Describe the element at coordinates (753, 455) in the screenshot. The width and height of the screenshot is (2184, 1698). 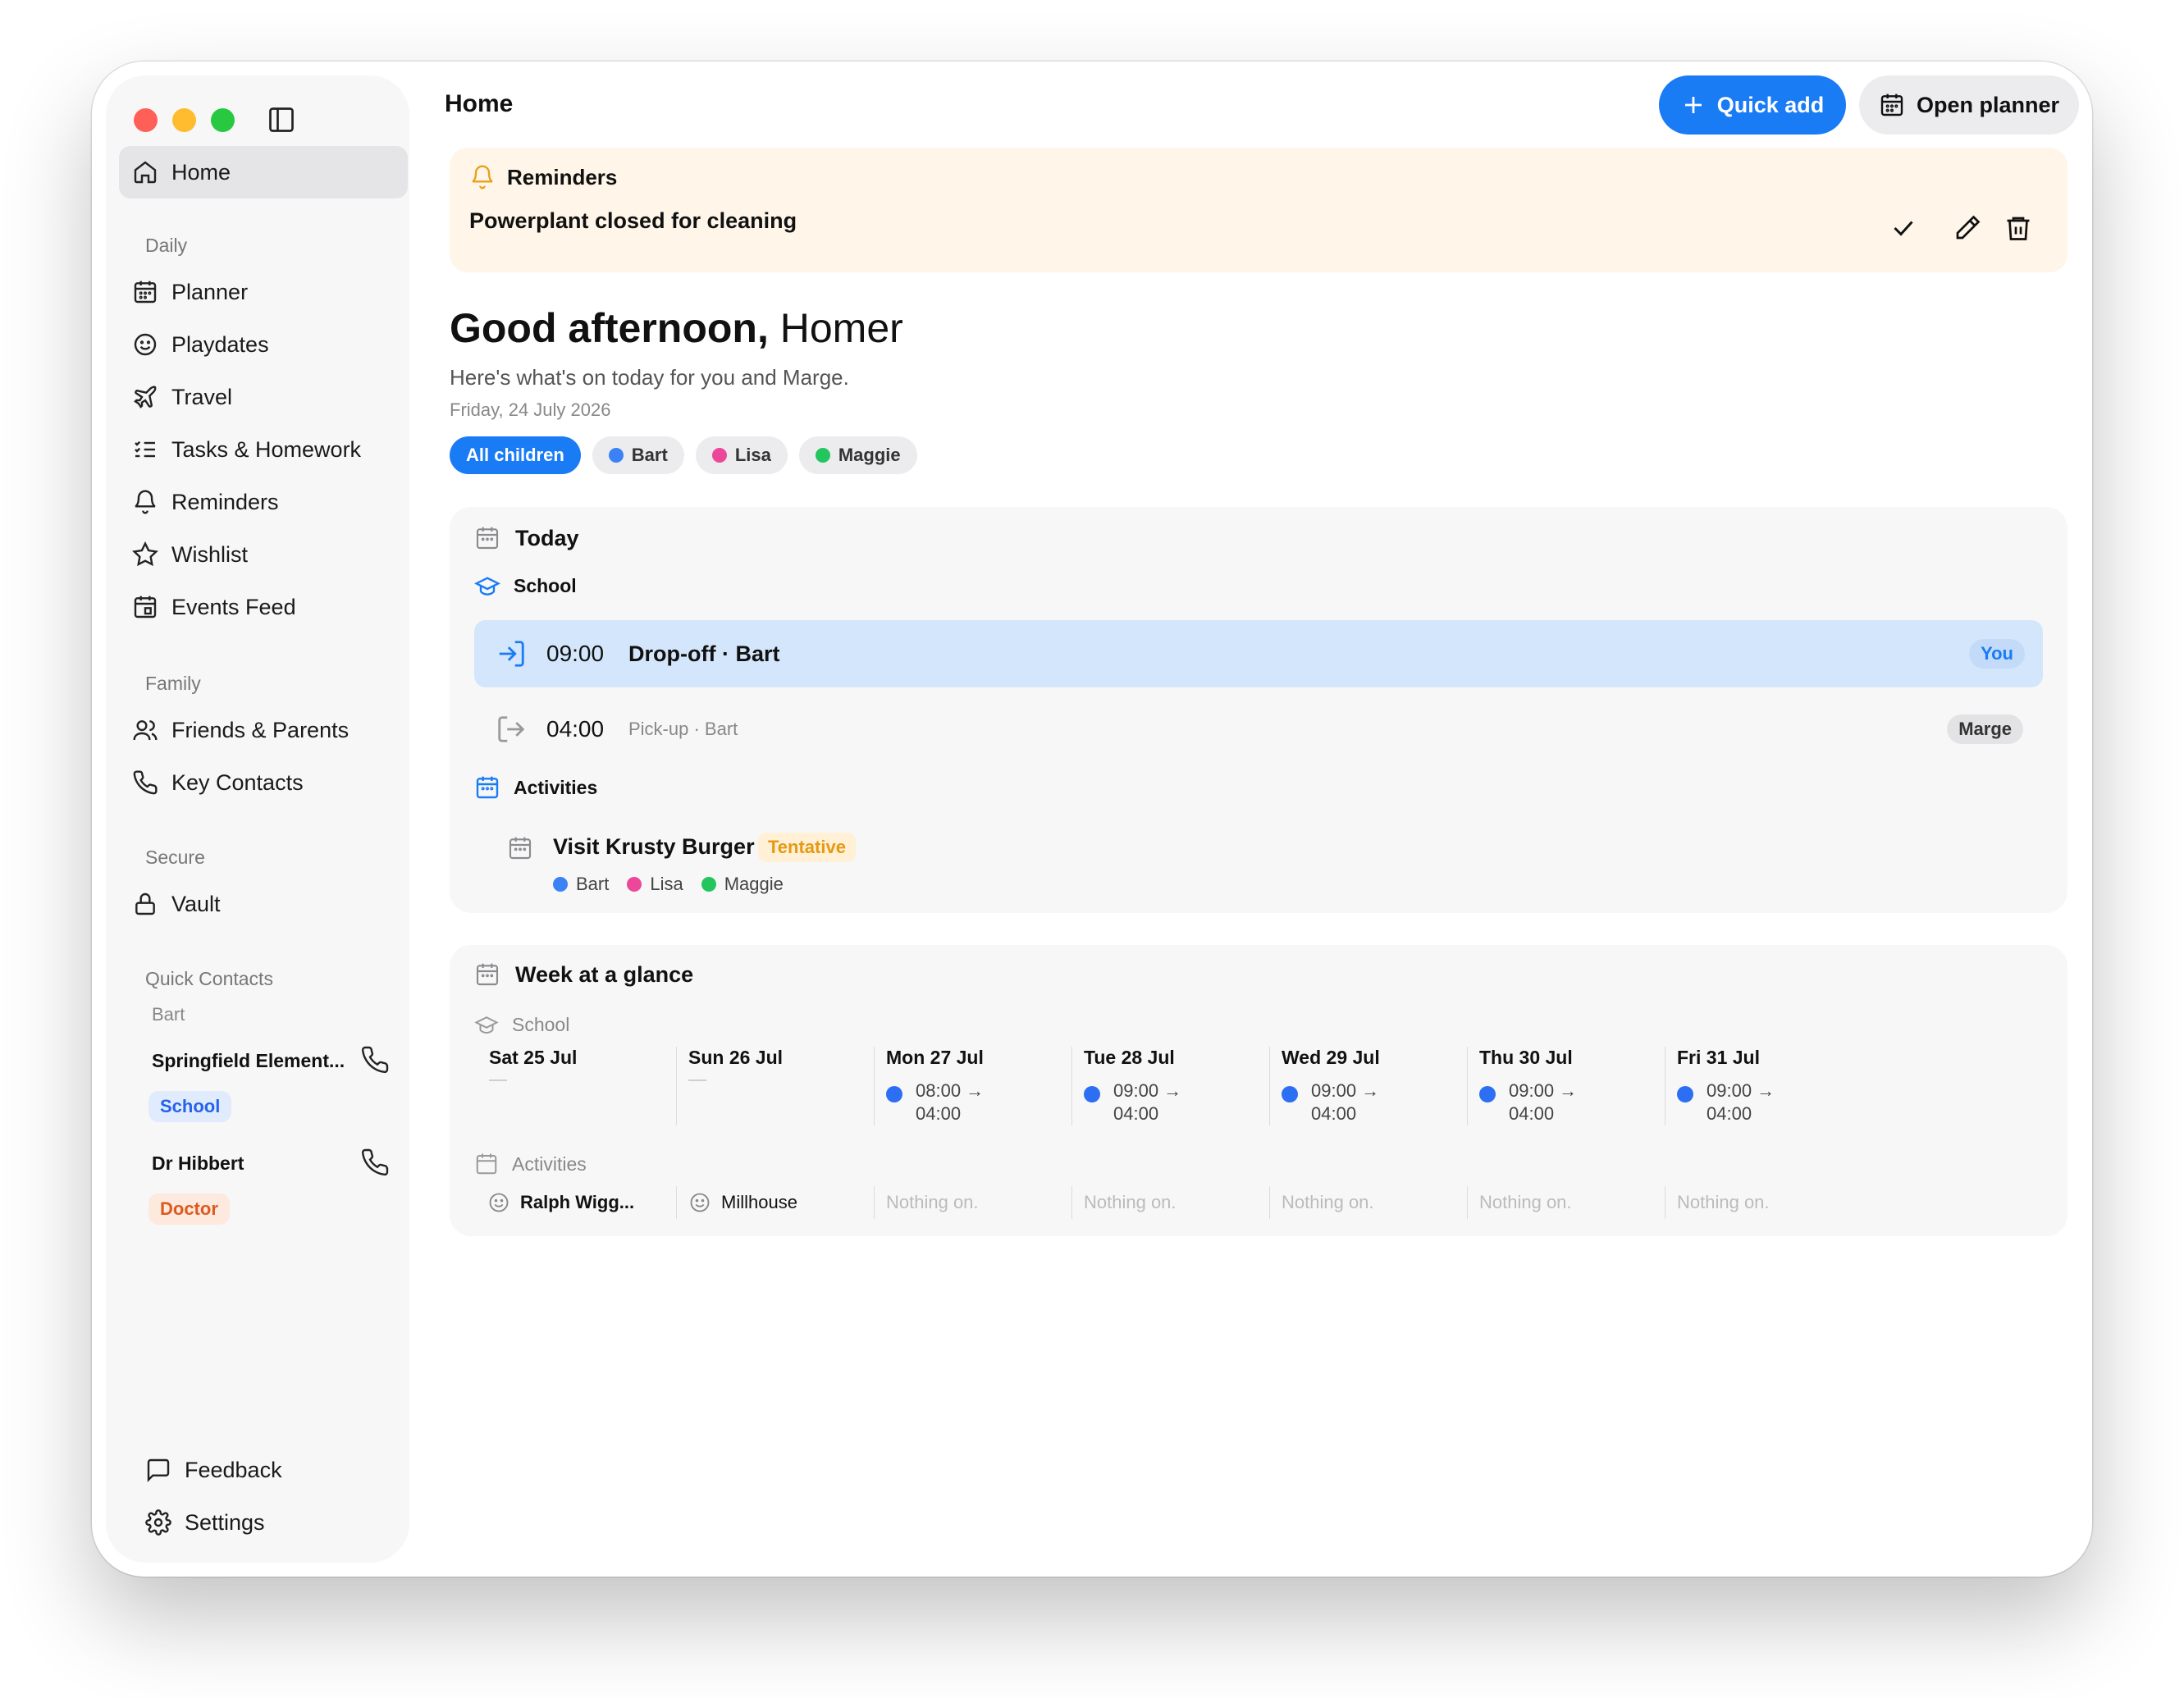
I see `chip-label: Lisa` at that location.